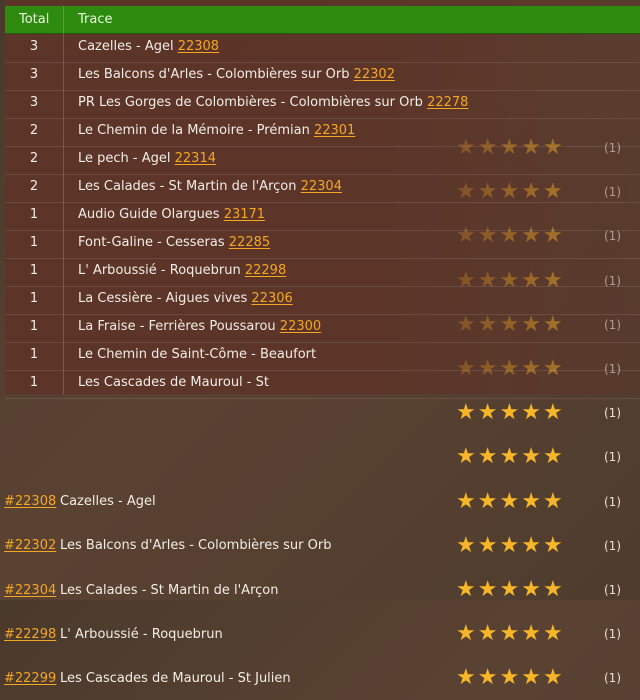 The height and width of the screenshot is (700, 640). What do you see at coordinates (173, 382) in the screenshot?
I see `trace-cell: Les Cascades de Mauroul - St` at bounding box center [173, 382].